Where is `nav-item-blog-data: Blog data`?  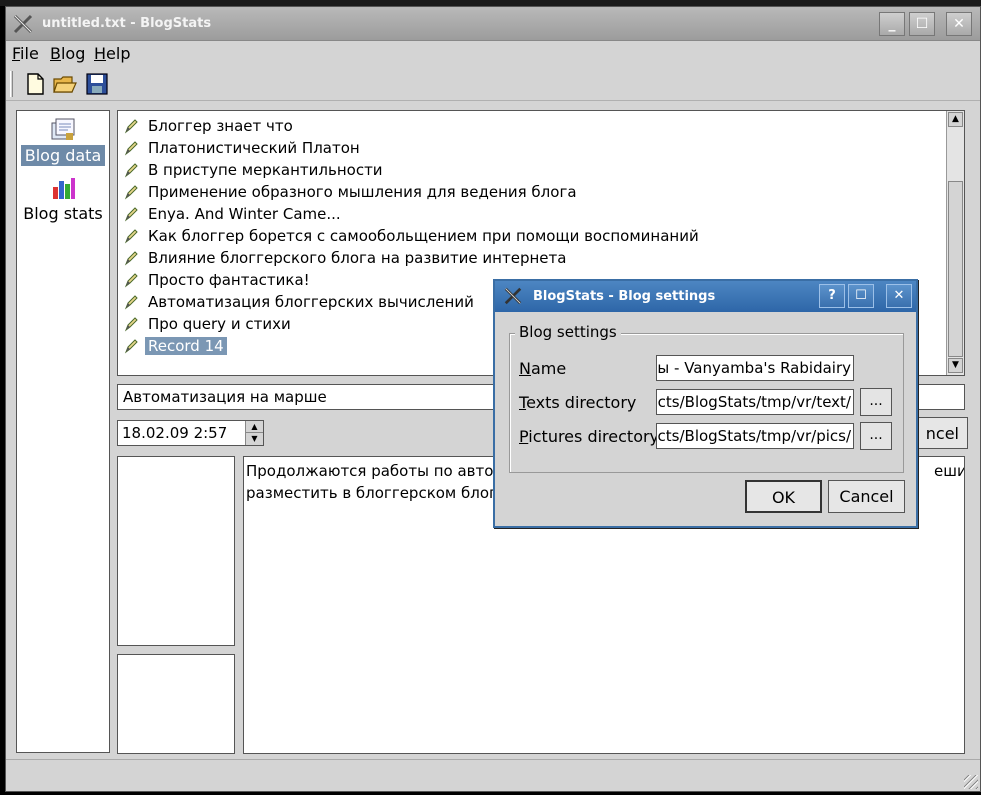 nav-item-blog-data: Blog data is located at coordinates (63, 140).